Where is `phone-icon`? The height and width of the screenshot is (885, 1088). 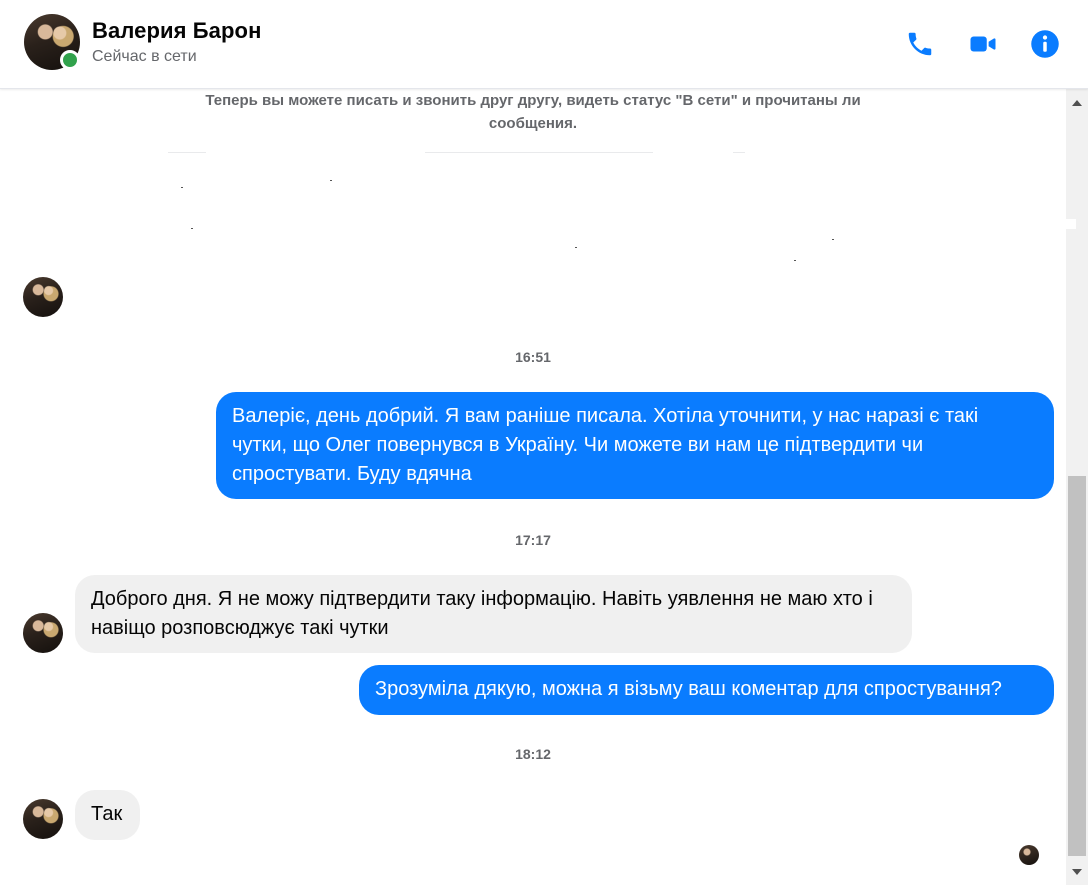
phone-icon is located at coordinates (920, 44).